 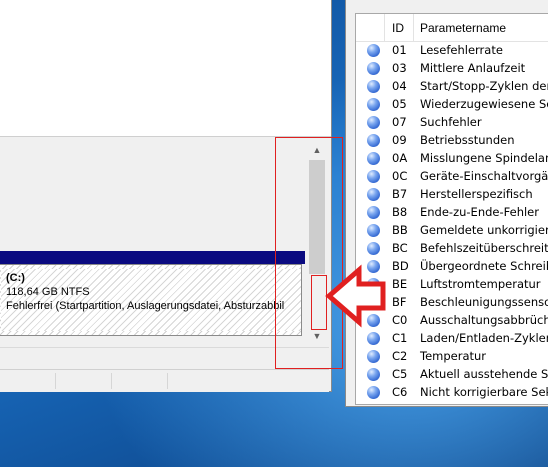 I want to click on attribute-id: BD, so click(x=400, y=266).